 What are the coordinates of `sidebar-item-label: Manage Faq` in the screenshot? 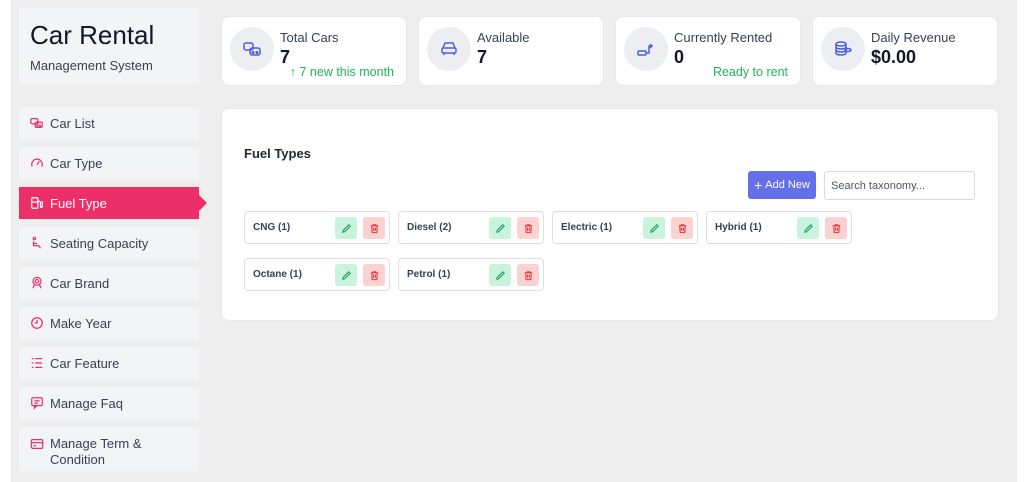 It's located at (86, 403).